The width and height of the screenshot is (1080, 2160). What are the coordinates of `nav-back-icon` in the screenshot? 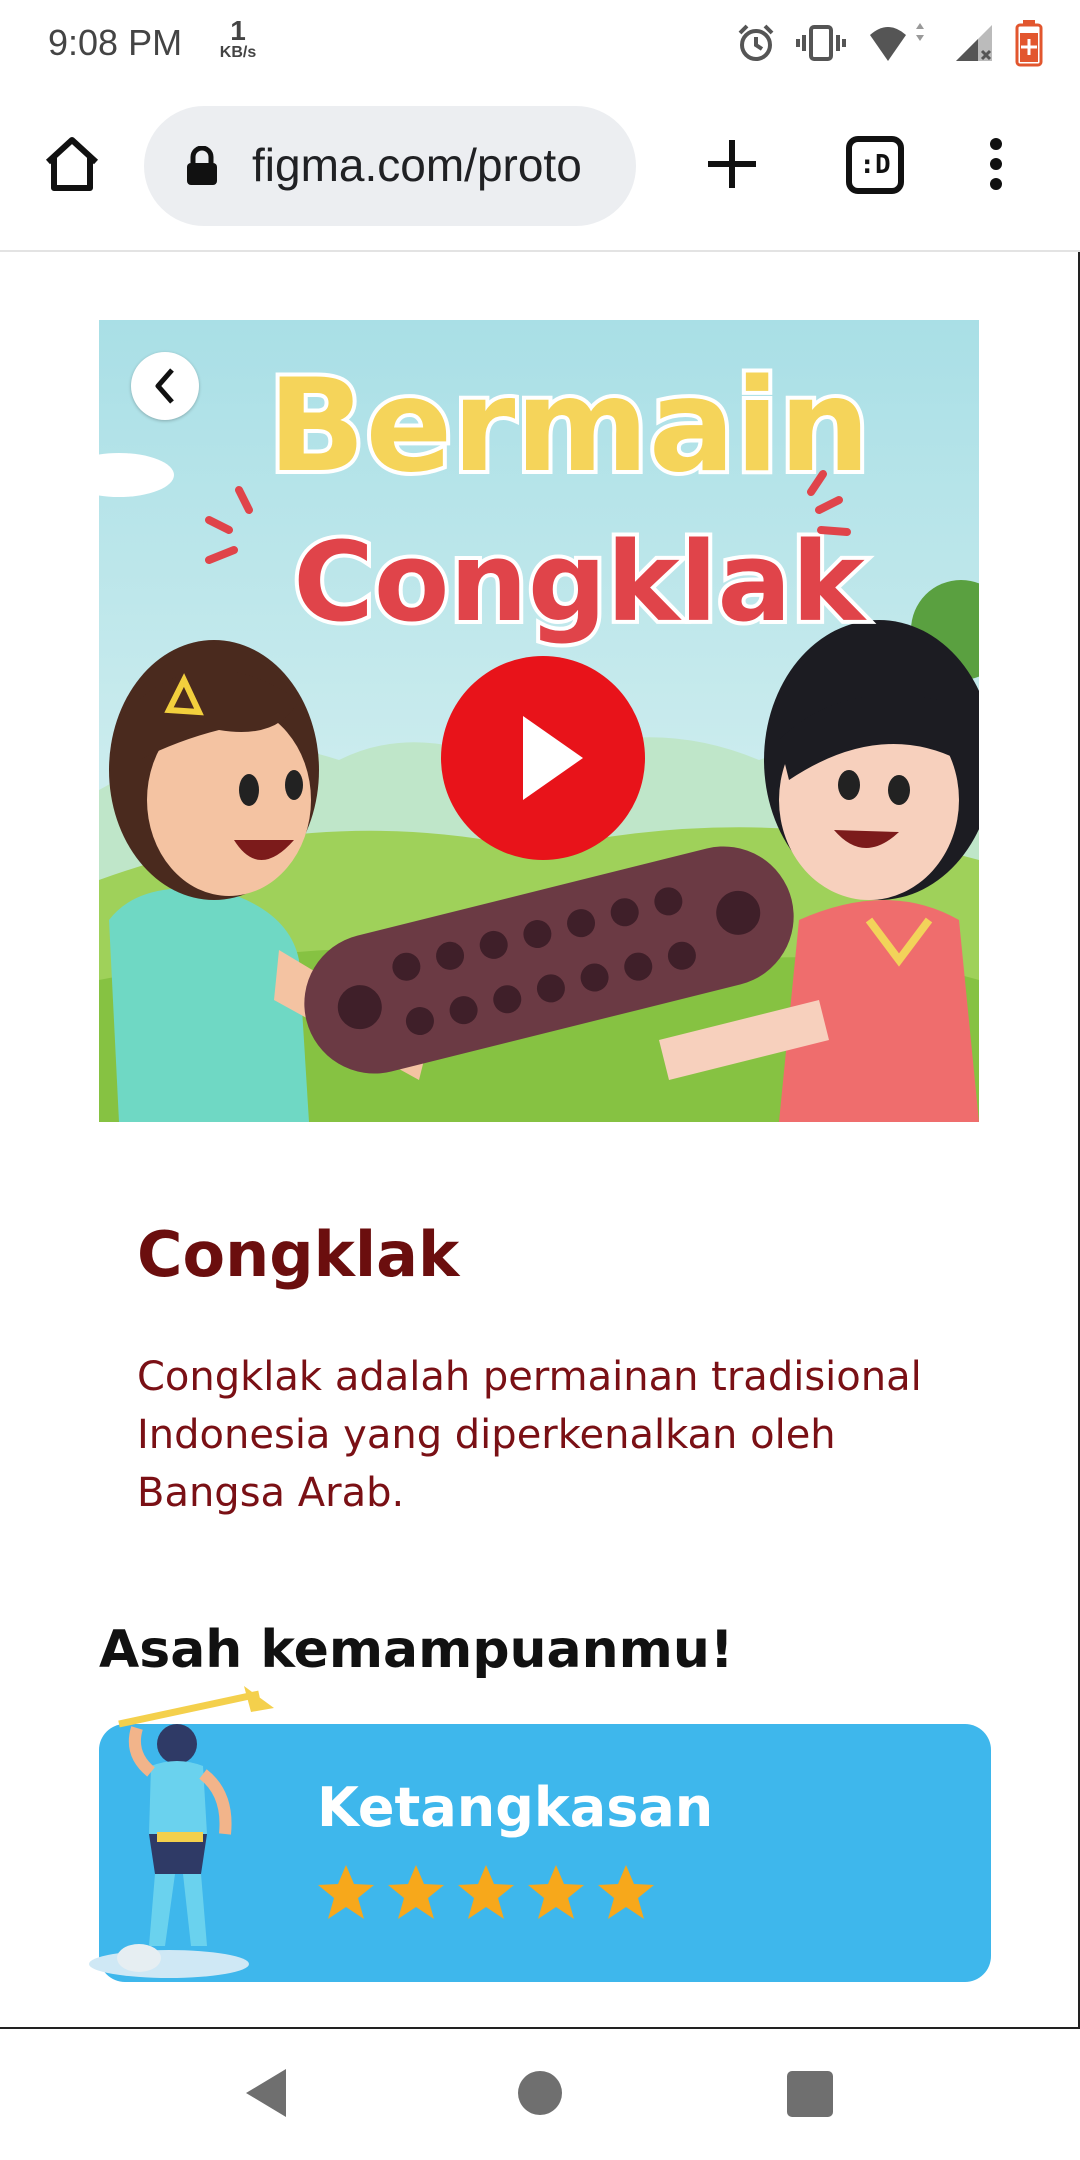 It's located at (266, 2093).